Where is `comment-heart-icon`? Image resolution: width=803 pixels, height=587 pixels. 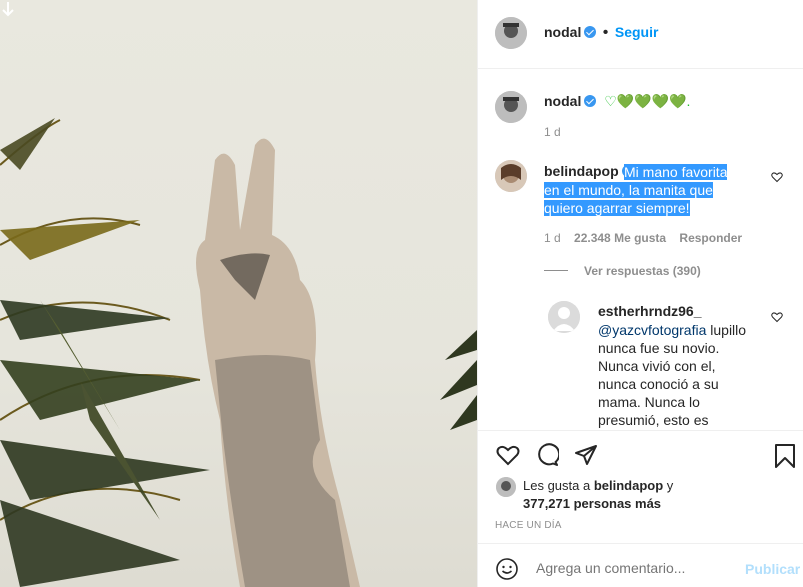 comment-heart-icon is located at coordinates (777, 177).